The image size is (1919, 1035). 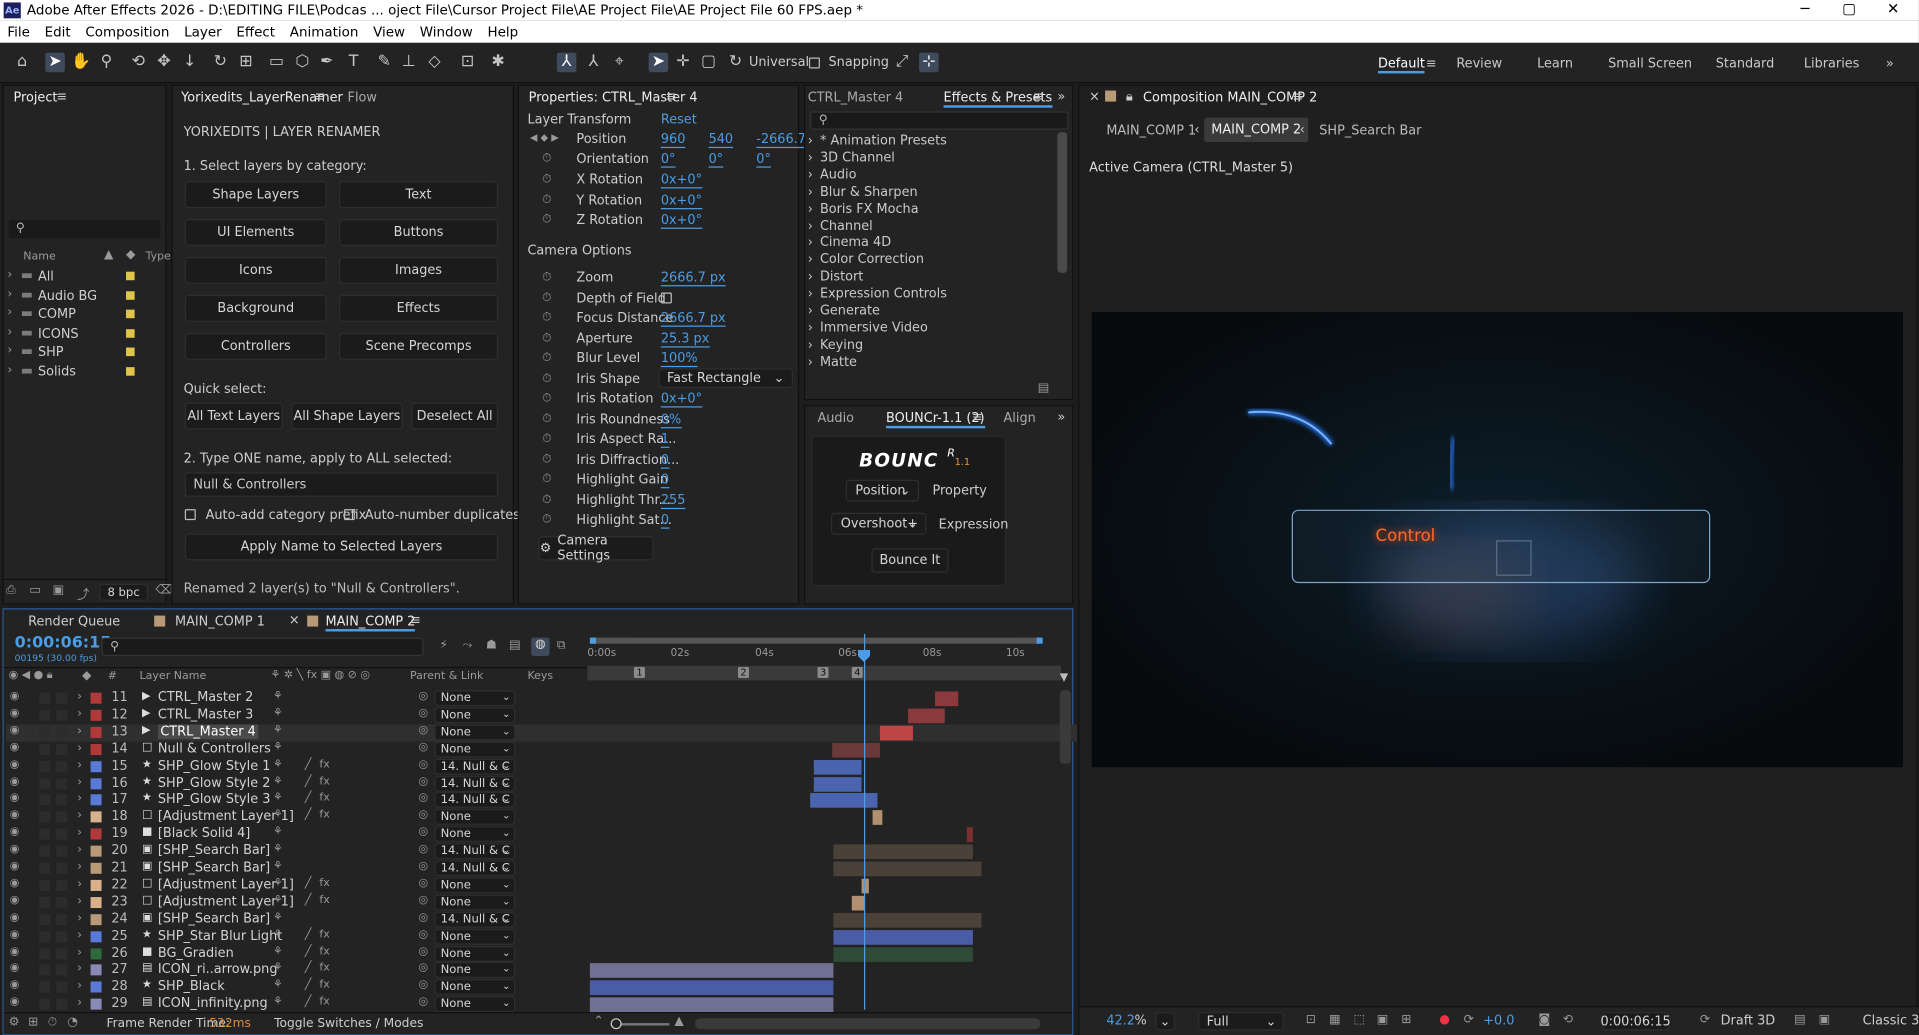 What do you see at coordinates (927, 363) in the screenshot?
I see `effects-category-item: › Matte` at bounding box center [927, 363].